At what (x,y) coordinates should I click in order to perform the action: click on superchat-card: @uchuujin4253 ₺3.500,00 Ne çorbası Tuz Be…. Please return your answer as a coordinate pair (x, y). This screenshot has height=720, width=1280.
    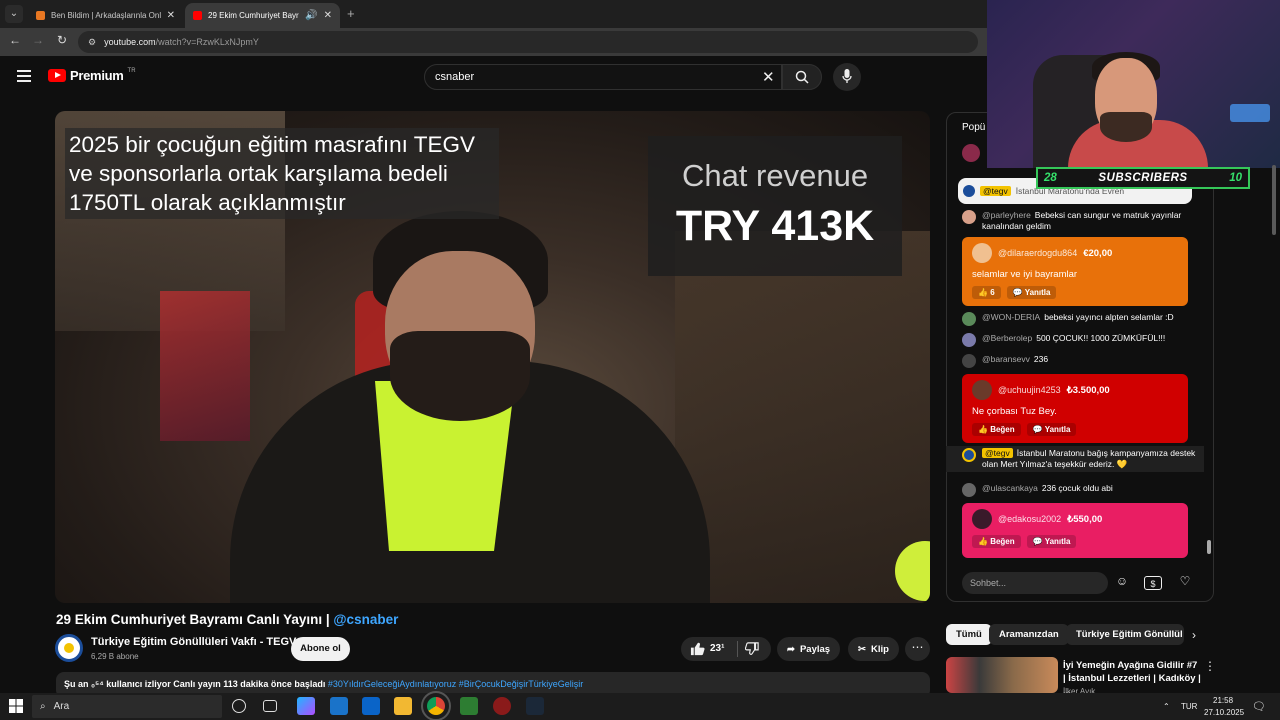
    Looking at the image, I should click on (1075, 408).